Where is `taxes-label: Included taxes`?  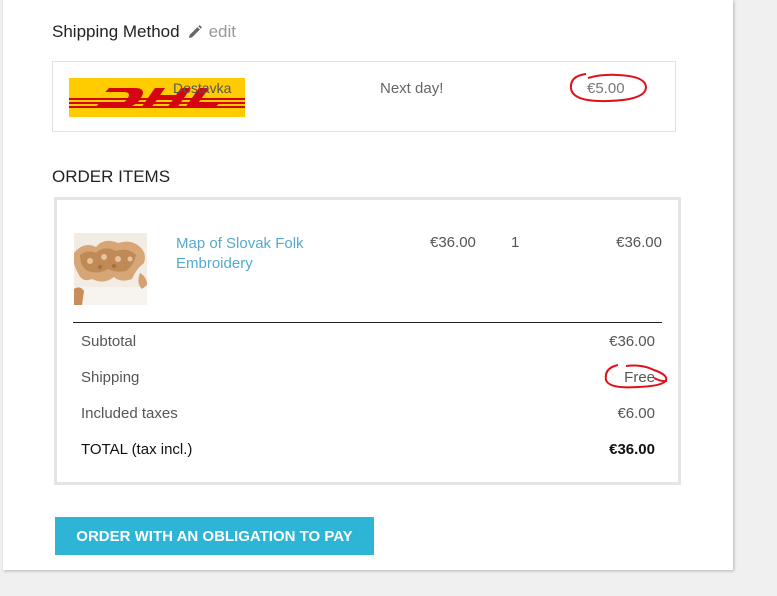 taxes-label: Included taxes is located at coordinates (129, 413).